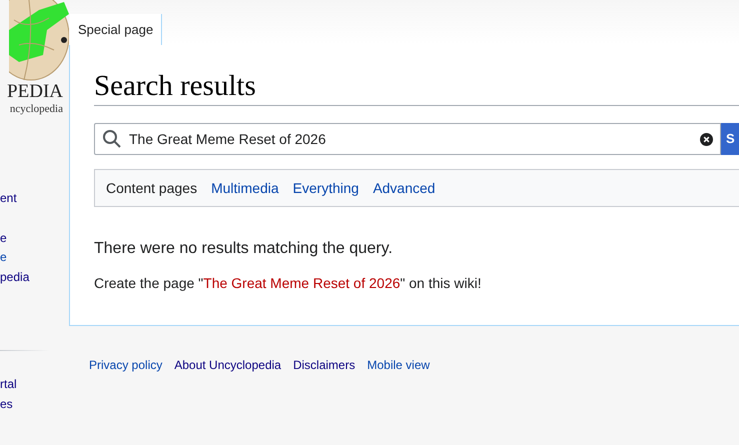  I want to click on sidebar-link: pedia, so click(34, 277).